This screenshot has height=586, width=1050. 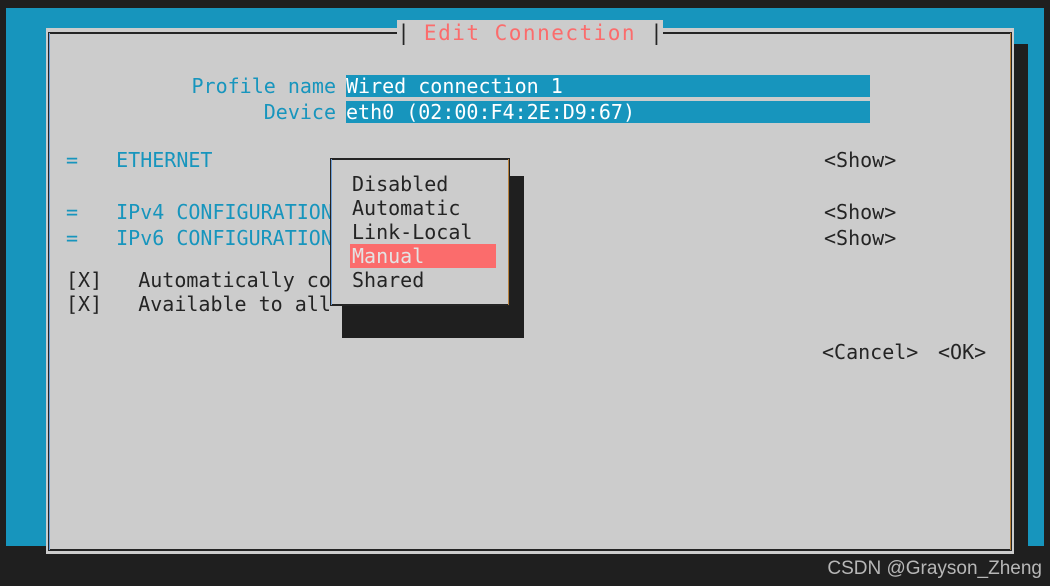 What do you see at coordinates (962, 352) in the screenshot?
I see `ok-button: <OK>` at bounding box center [962, 352].